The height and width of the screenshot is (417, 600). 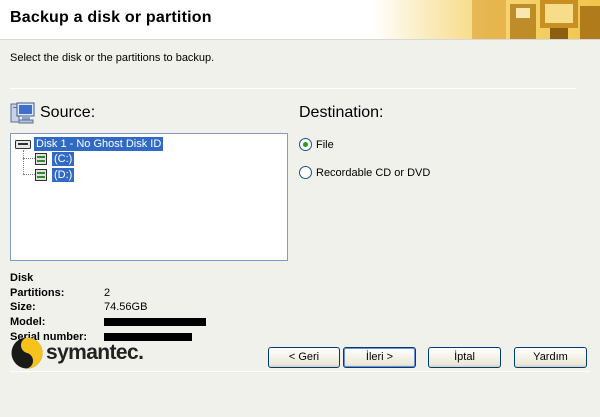 I want to click on radio-label: Recordable CD or DVD, so click(x=373, y=173).